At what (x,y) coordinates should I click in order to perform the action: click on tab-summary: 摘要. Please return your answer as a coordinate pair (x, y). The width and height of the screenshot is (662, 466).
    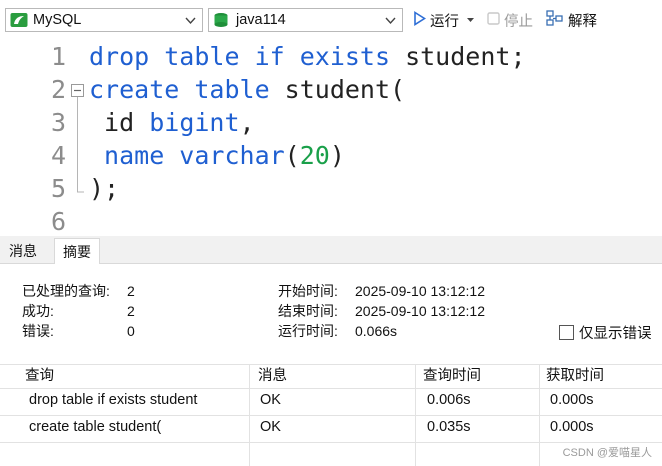
    Looking at the image, I should click on (77, 251).